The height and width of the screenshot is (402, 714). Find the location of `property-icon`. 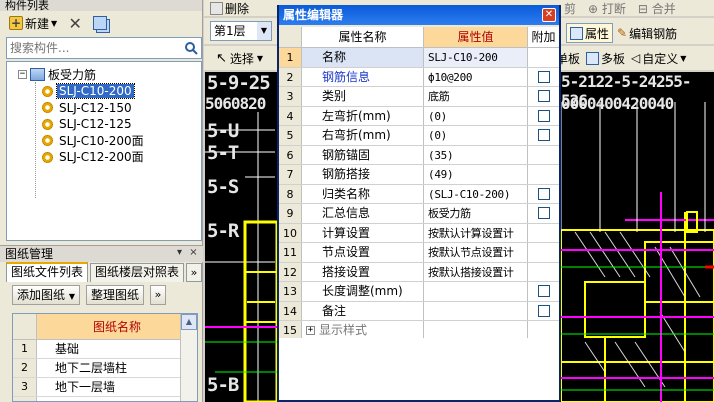

property-icon is located at coordinates (576, 33).